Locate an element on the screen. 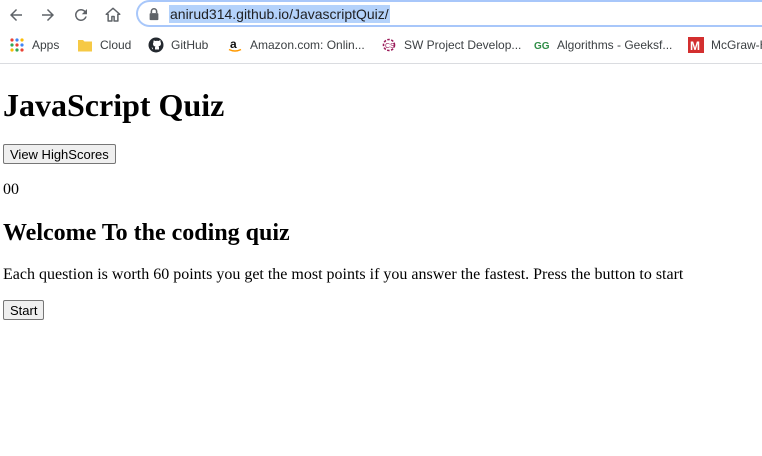 The width and height of the screenshot is (762, 456). svg-text: M is located at coordinates (695, 46).